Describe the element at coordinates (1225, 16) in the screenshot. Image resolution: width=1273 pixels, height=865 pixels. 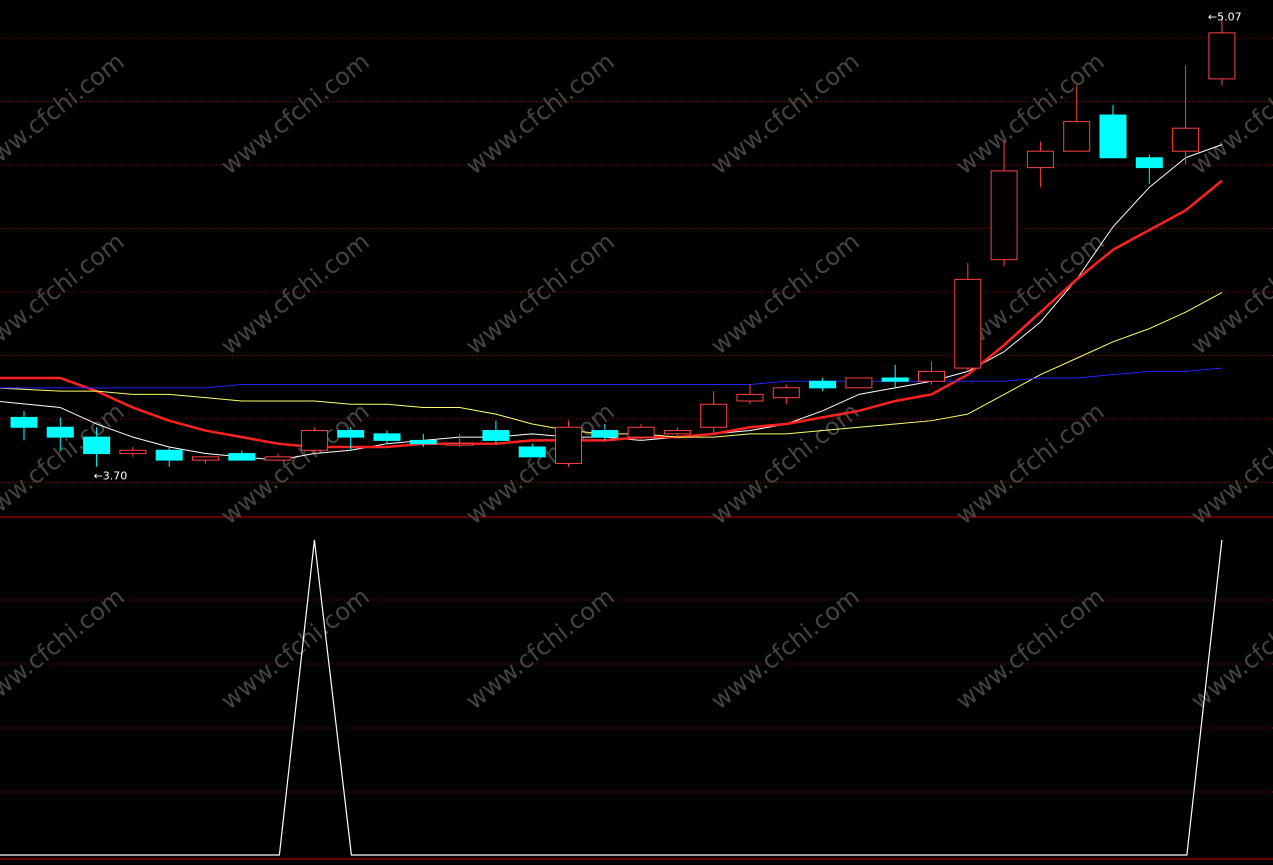
I see `high-price-label: ←5.07` at that location.